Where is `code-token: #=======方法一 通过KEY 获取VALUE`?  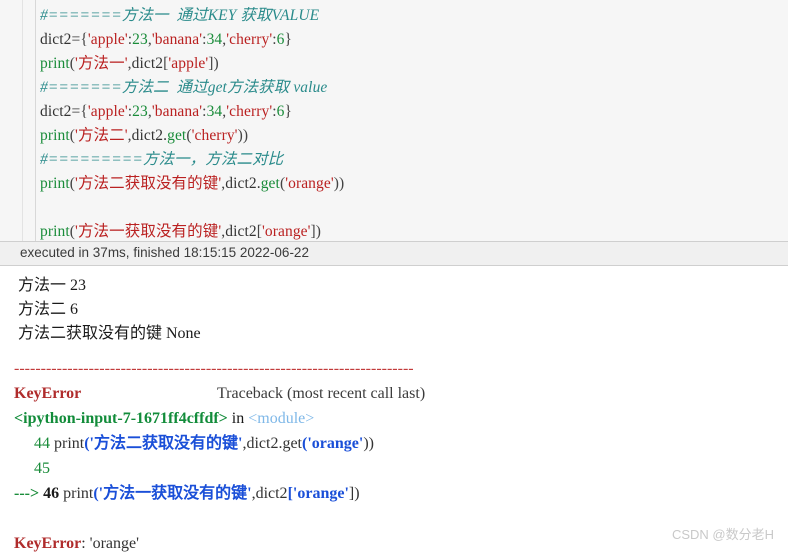
code-token: #=======方法一 通过KEY 获取VALUE is located at coordinates (180, 15).